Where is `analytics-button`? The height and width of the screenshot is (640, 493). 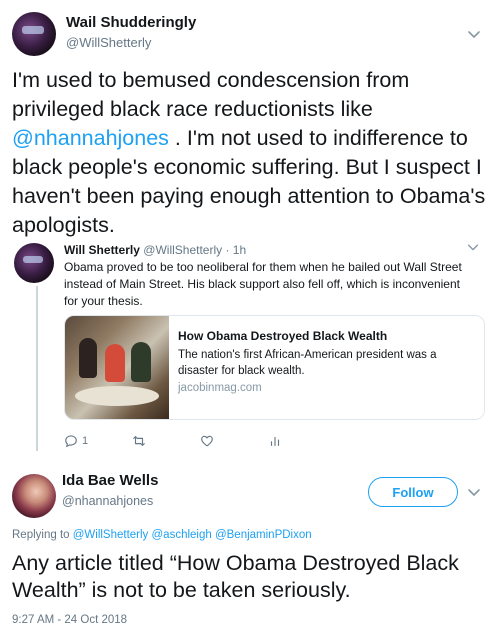
analytics-button is located at coordinates (275, 441).